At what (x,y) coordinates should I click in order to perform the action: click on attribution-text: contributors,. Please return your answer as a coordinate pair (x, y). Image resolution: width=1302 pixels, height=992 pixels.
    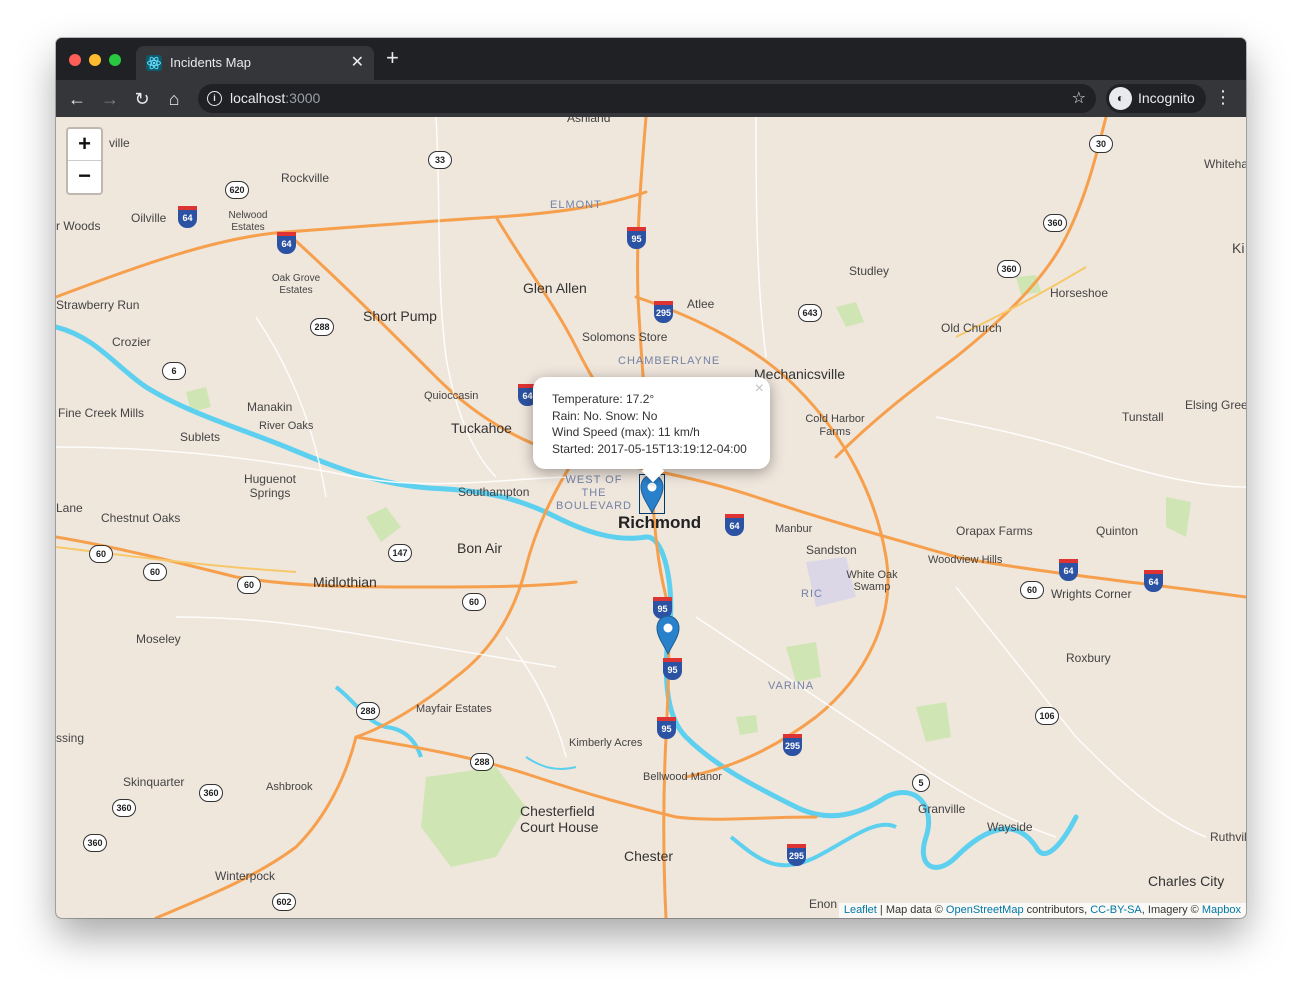
    Looking at the image, I should click on (1057, 910).